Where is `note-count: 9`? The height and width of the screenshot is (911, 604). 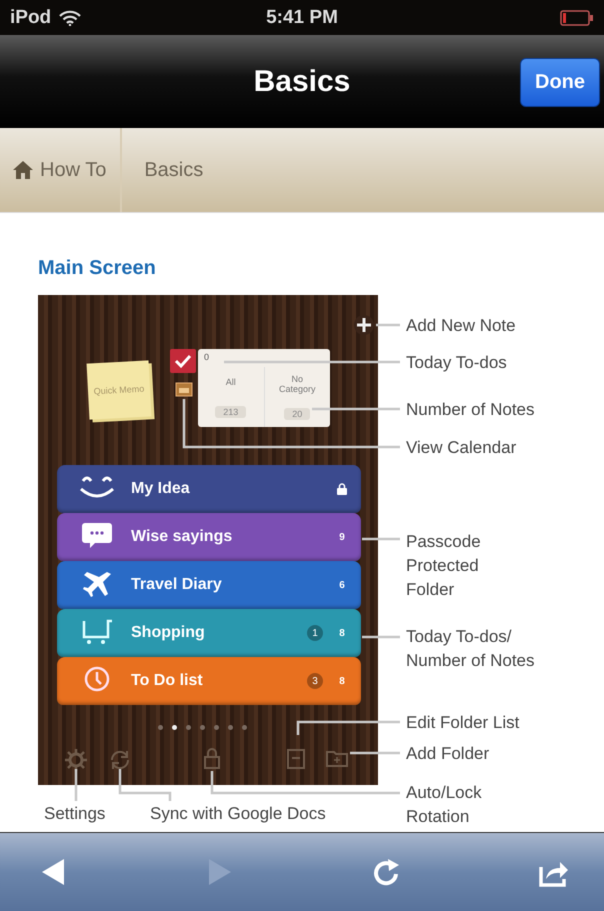 note-count: 9 is located at coordinates (342, 537).